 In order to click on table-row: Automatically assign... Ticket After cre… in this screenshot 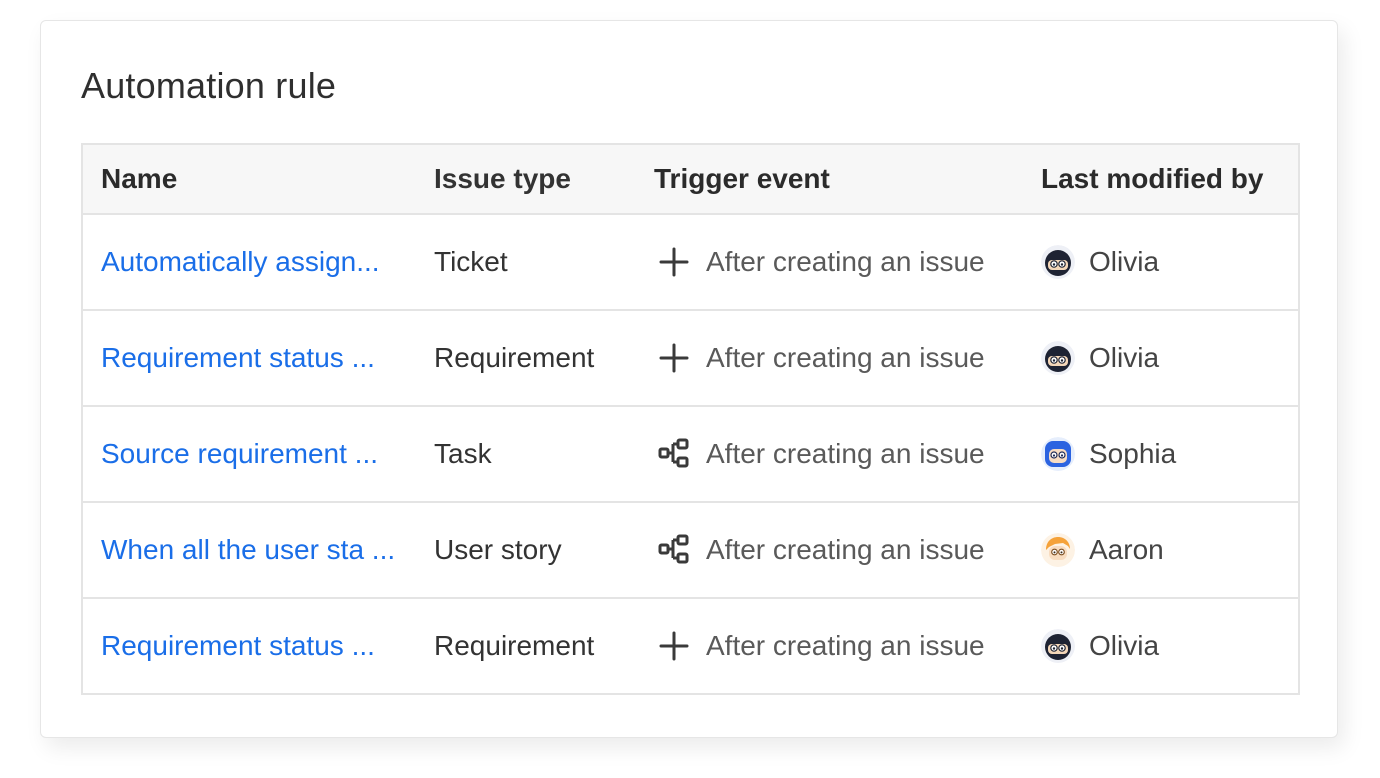, I will do `click(690, 261)`.